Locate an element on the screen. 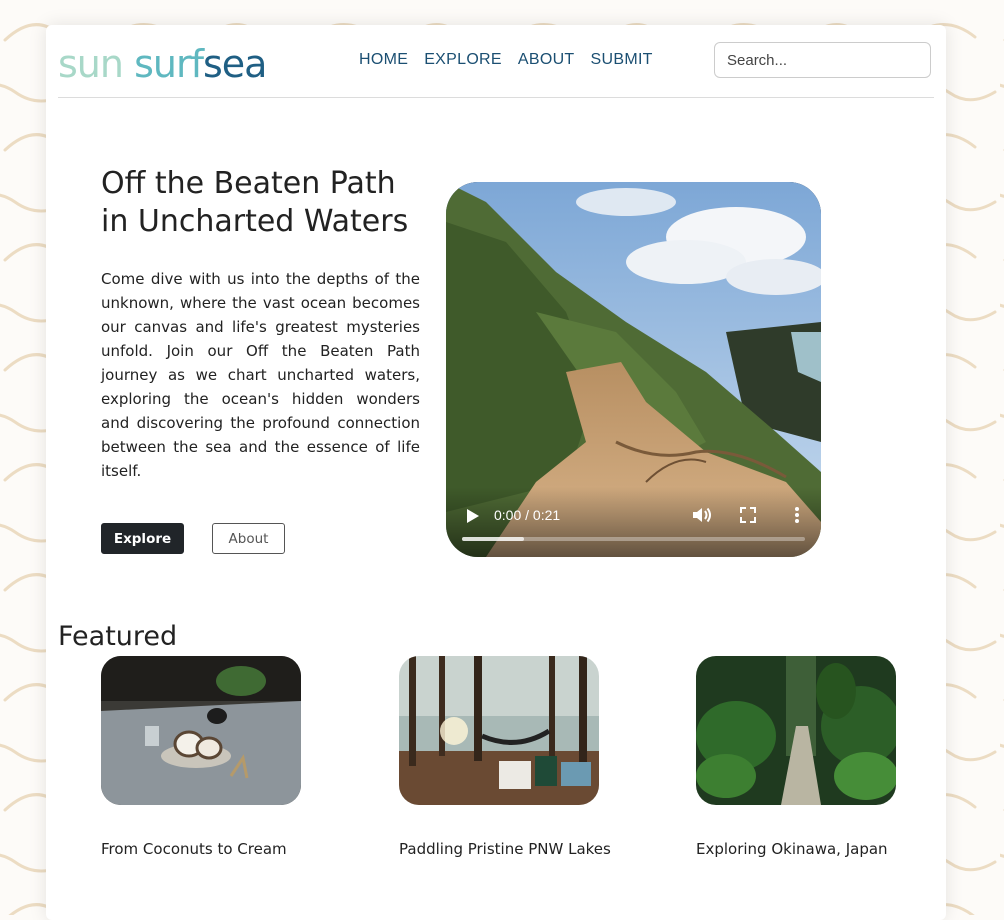 This screenshot has width=1004, height=920. nav-link-about: ABOUT is located at coordinates (546, 60).